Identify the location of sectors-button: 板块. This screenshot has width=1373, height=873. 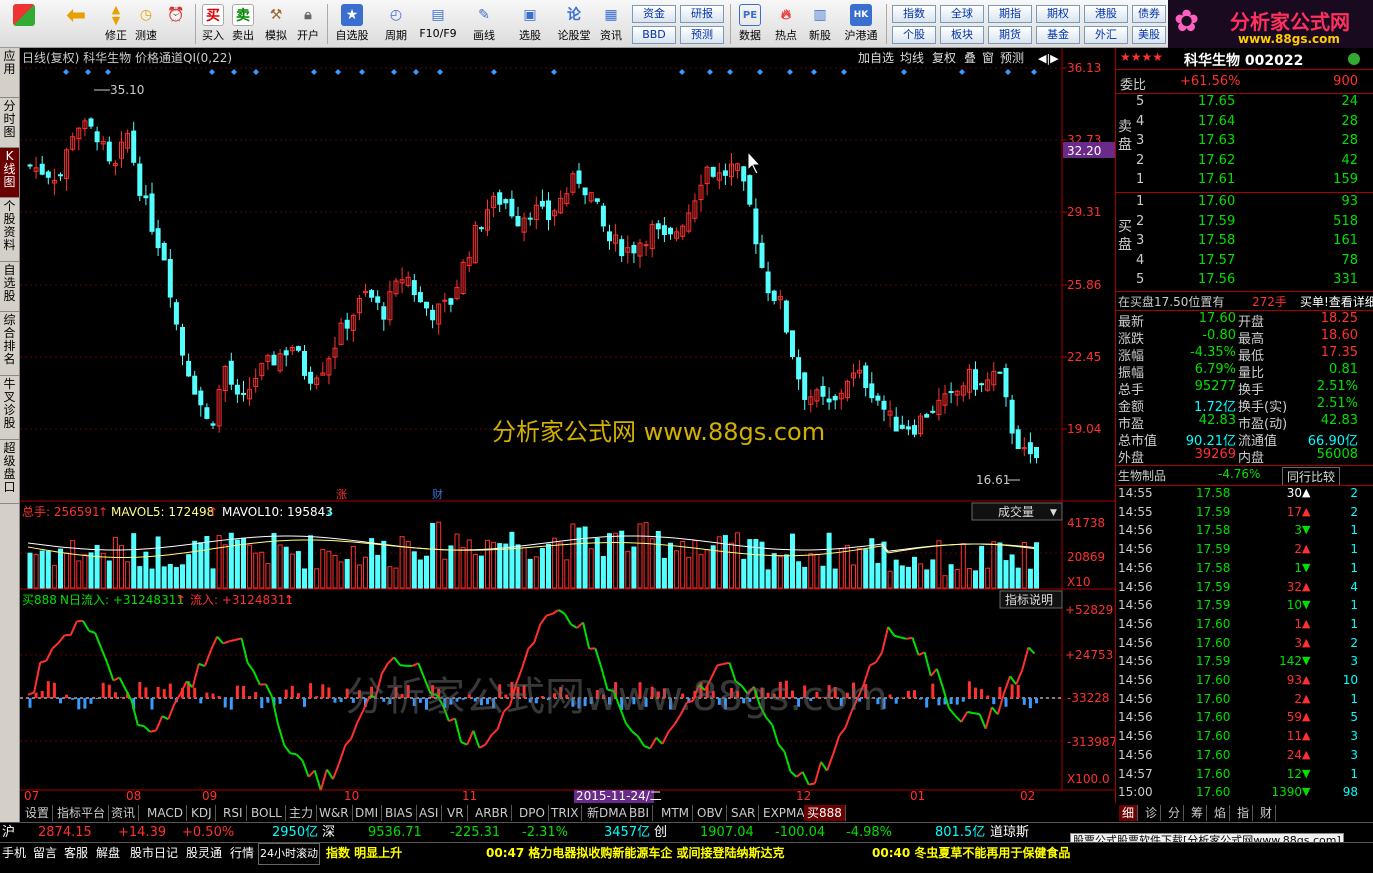
(962, 35).